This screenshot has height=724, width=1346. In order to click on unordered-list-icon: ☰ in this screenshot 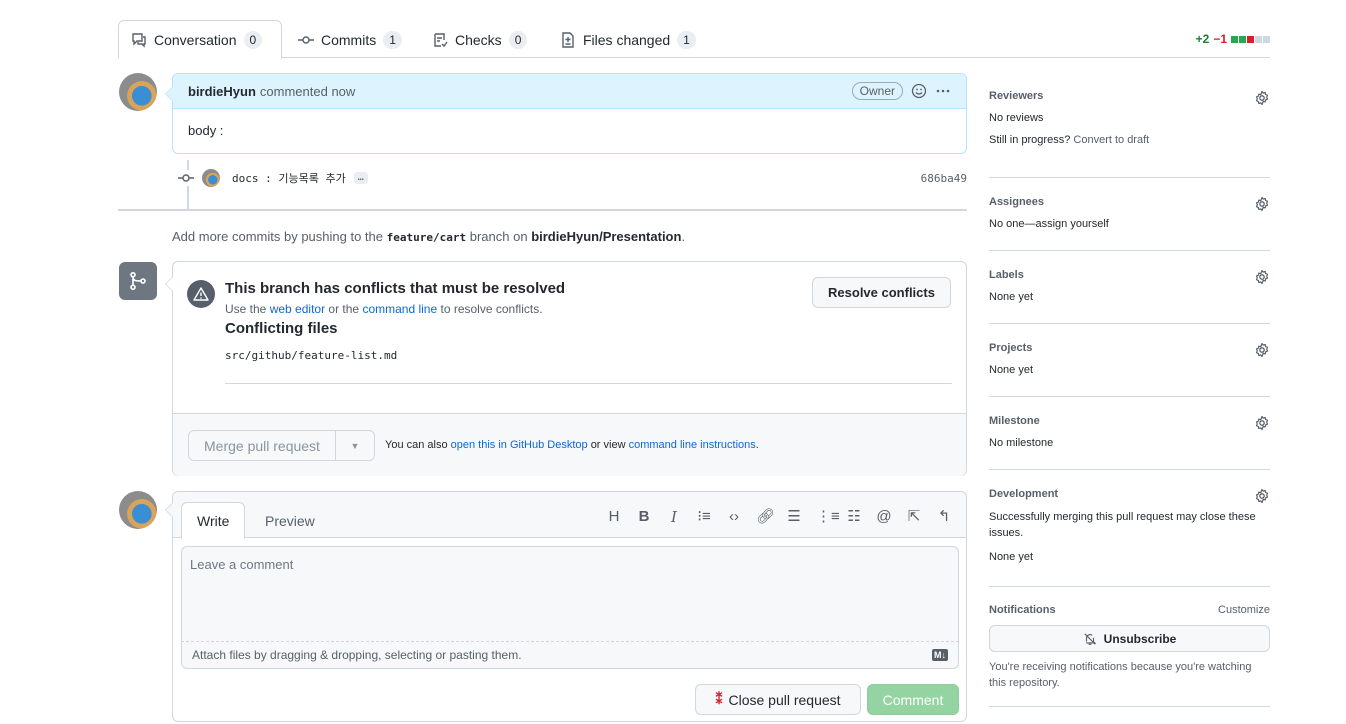, I will do `click(794, 517)`.